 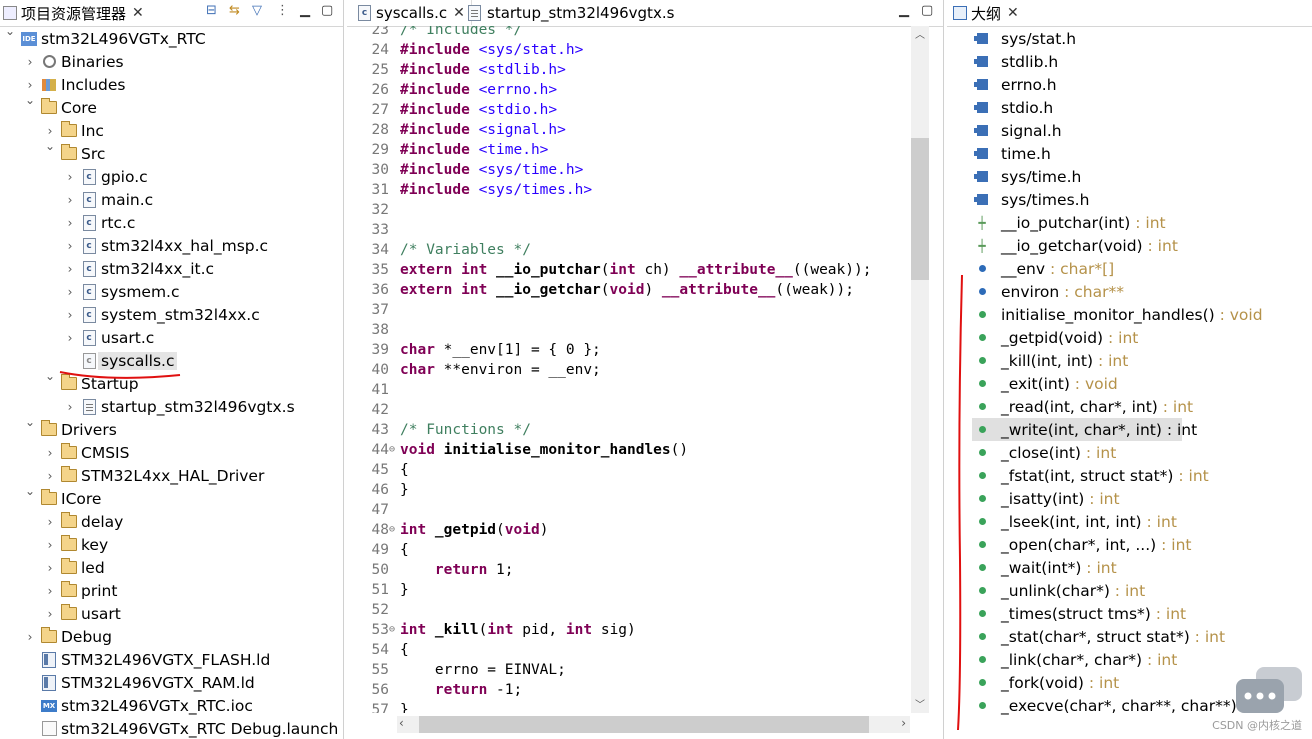 I want to click on tree-item: › c main.c, so click(x=171, y=199).